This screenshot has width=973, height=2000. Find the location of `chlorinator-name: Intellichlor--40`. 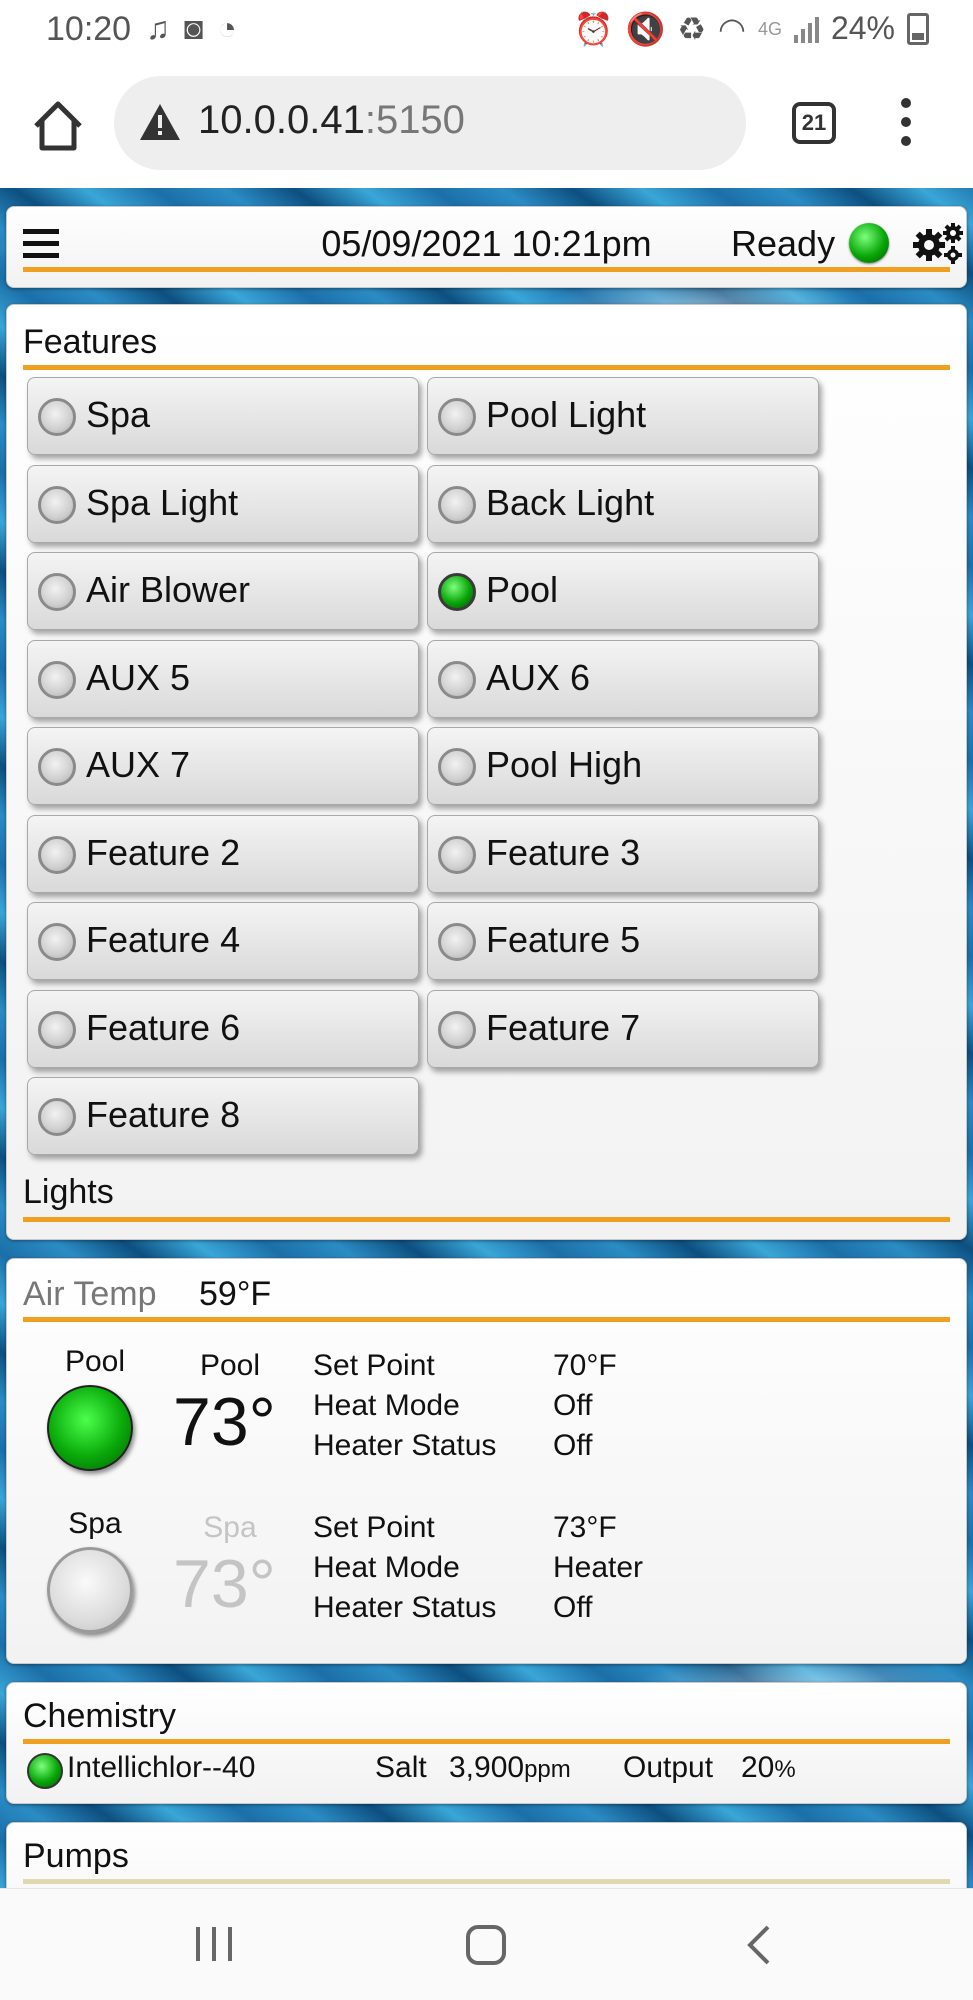

chlorinator-name: Intellichlor--40 is located at coordinates (161, 1768).